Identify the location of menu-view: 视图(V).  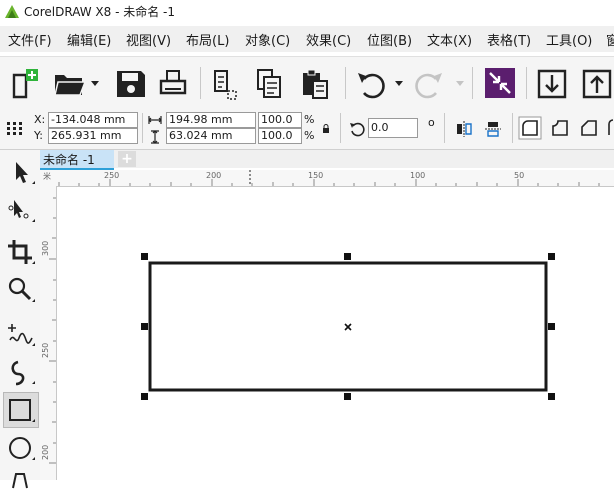
(148, 39).